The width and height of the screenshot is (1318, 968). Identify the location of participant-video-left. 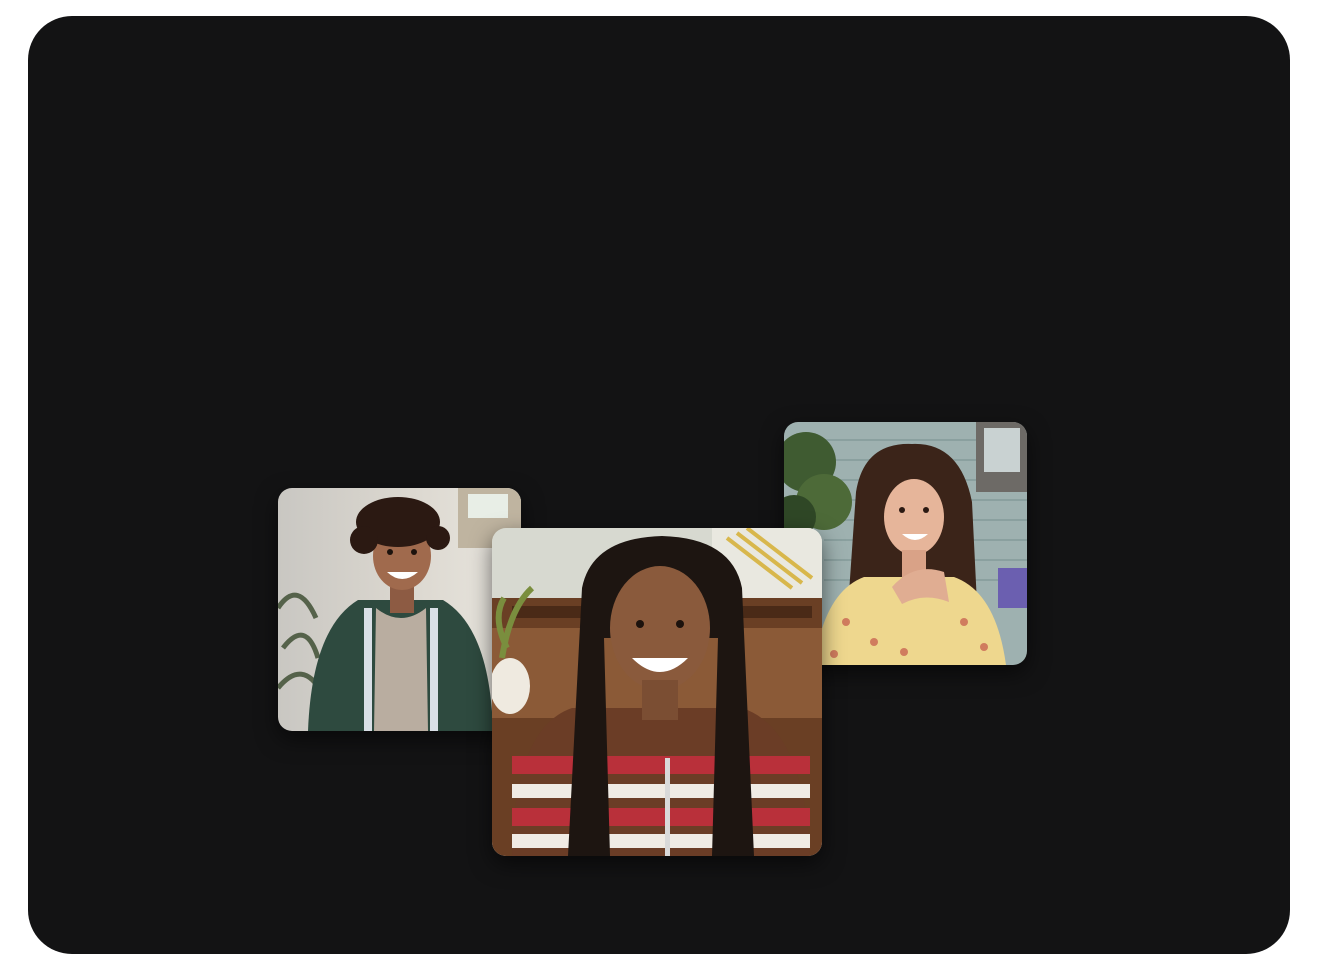
(399, 609).